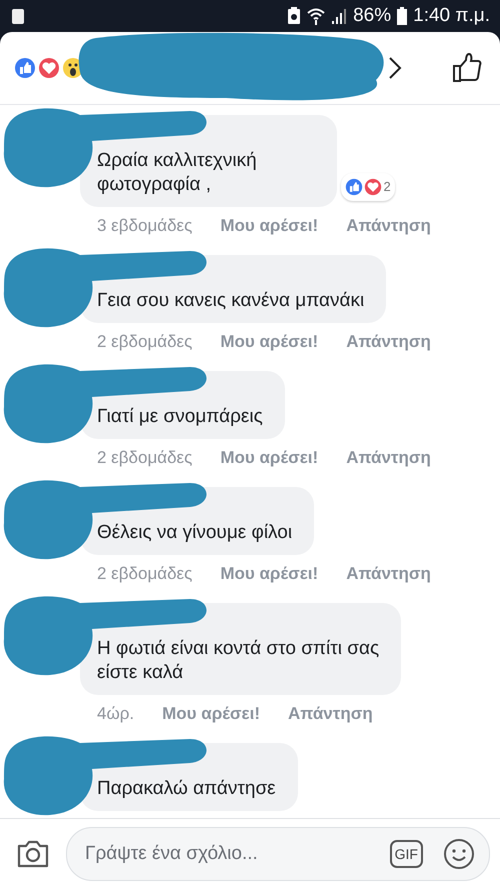 The height and width of the screenshot is (889, 500). Describe the element at coordinates (406, 854) in the screenshot. I see `gif-button: GIF` at that location.